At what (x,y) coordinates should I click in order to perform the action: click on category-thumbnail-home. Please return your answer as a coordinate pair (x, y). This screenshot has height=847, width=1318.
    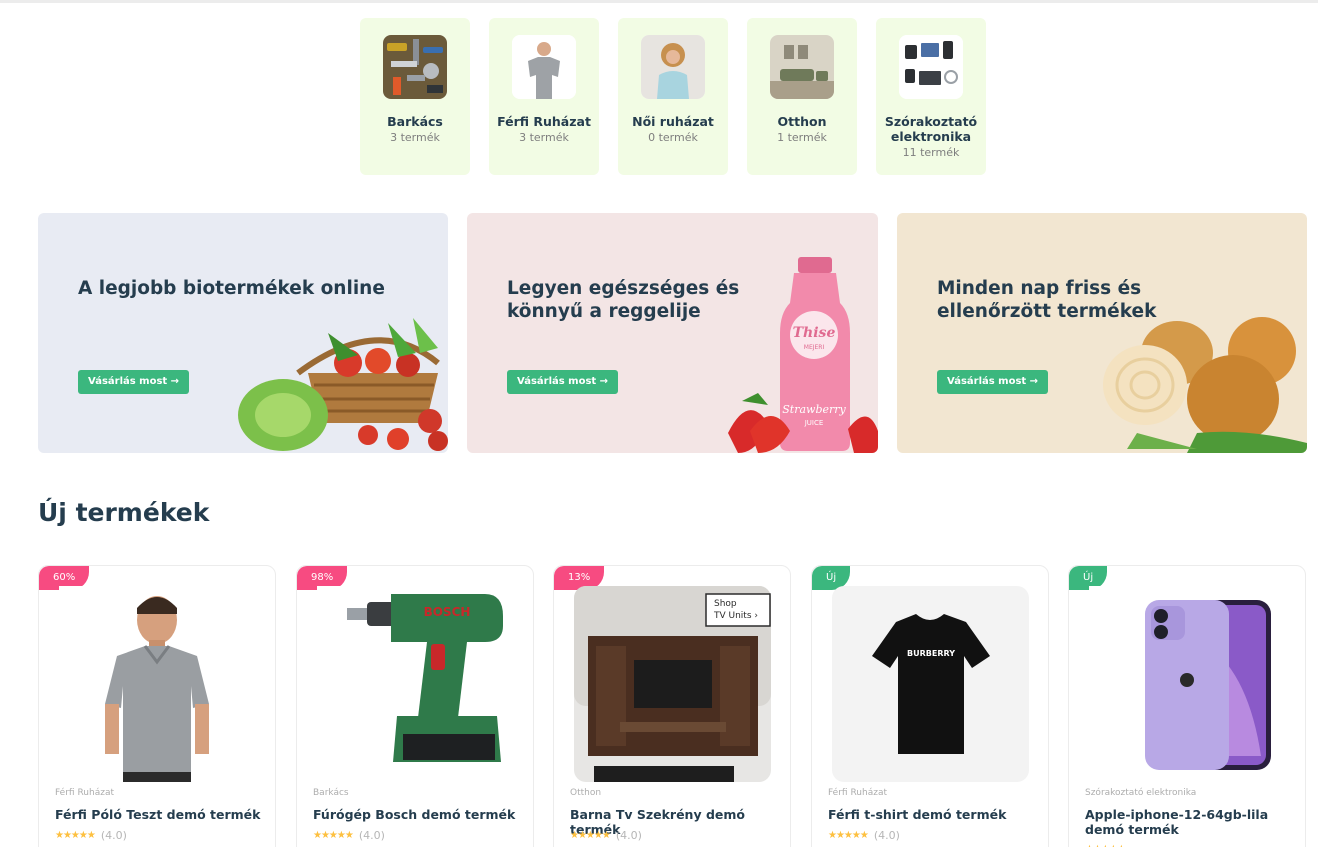
    Looking at the image, I should click on (802, 67).